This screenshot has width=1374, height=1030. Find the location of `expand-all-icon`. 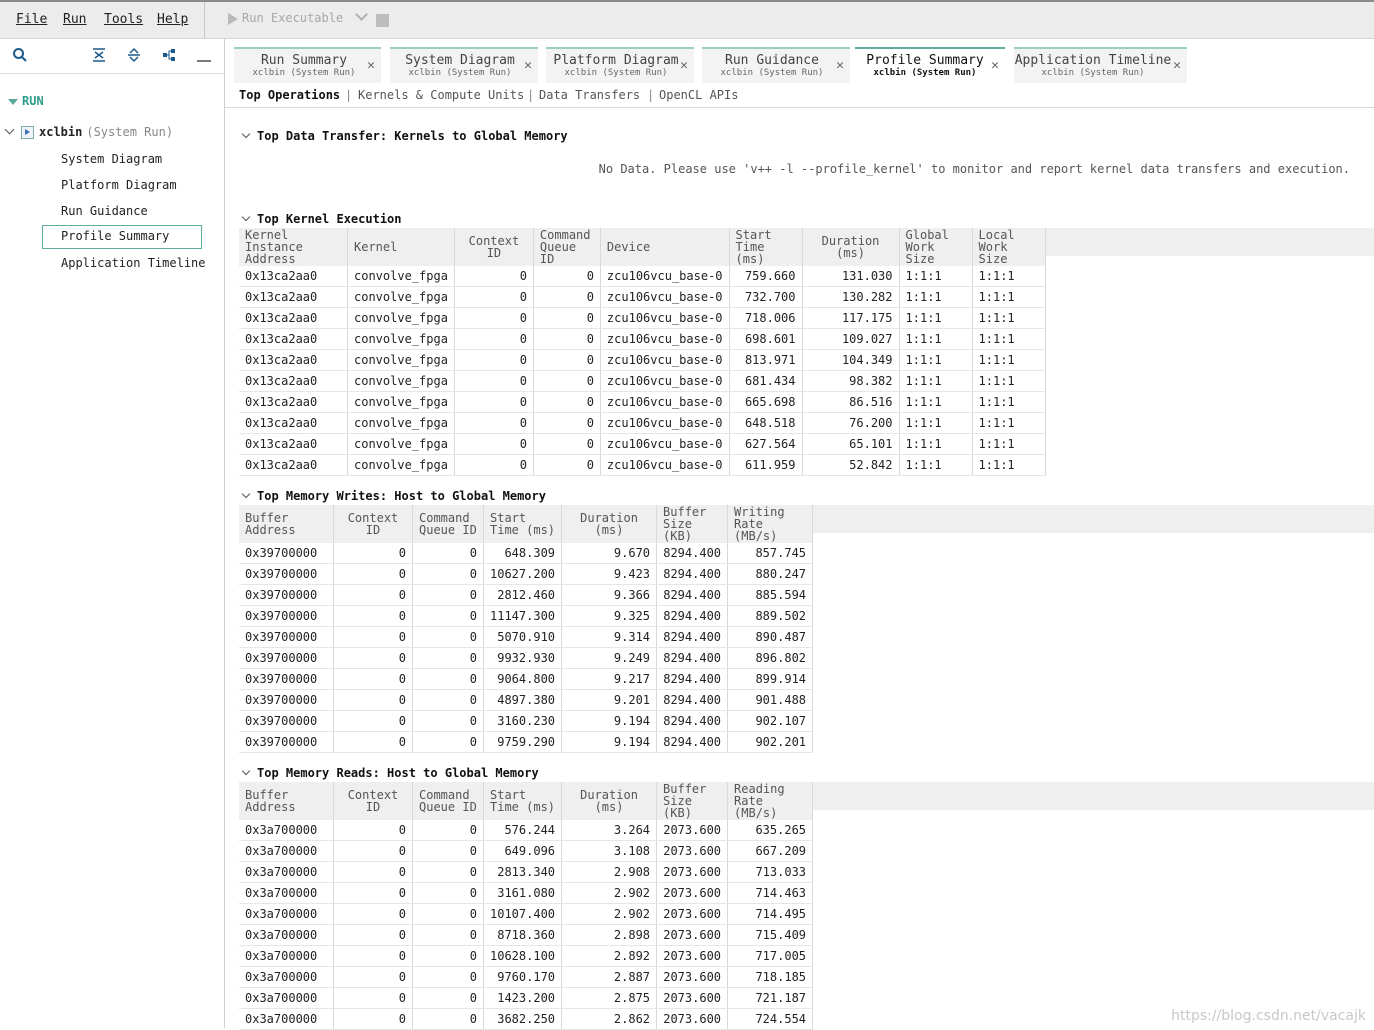

expand-all-icon is located at coordinates (134, 55).